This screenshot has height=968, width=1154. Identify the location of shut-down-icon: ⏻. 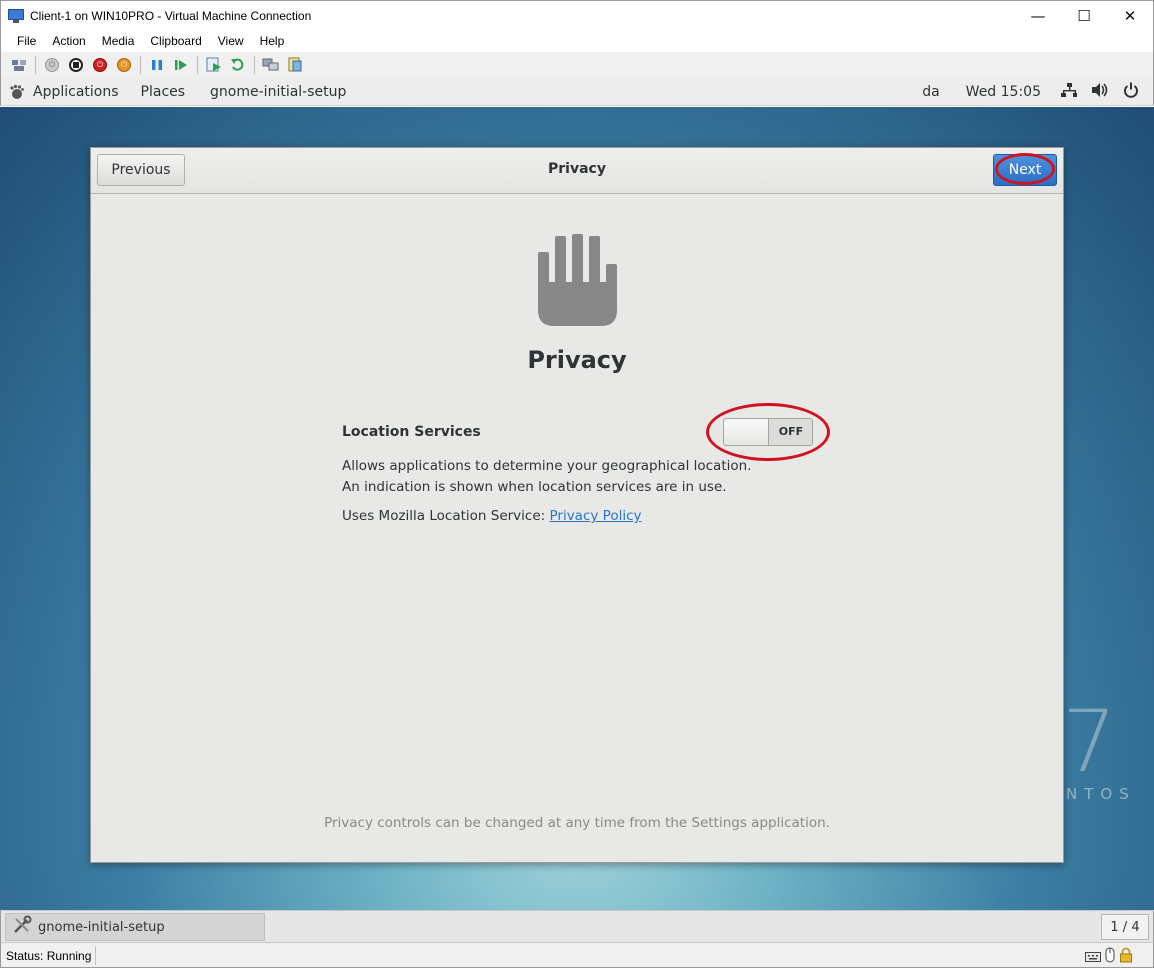
(100, 65).